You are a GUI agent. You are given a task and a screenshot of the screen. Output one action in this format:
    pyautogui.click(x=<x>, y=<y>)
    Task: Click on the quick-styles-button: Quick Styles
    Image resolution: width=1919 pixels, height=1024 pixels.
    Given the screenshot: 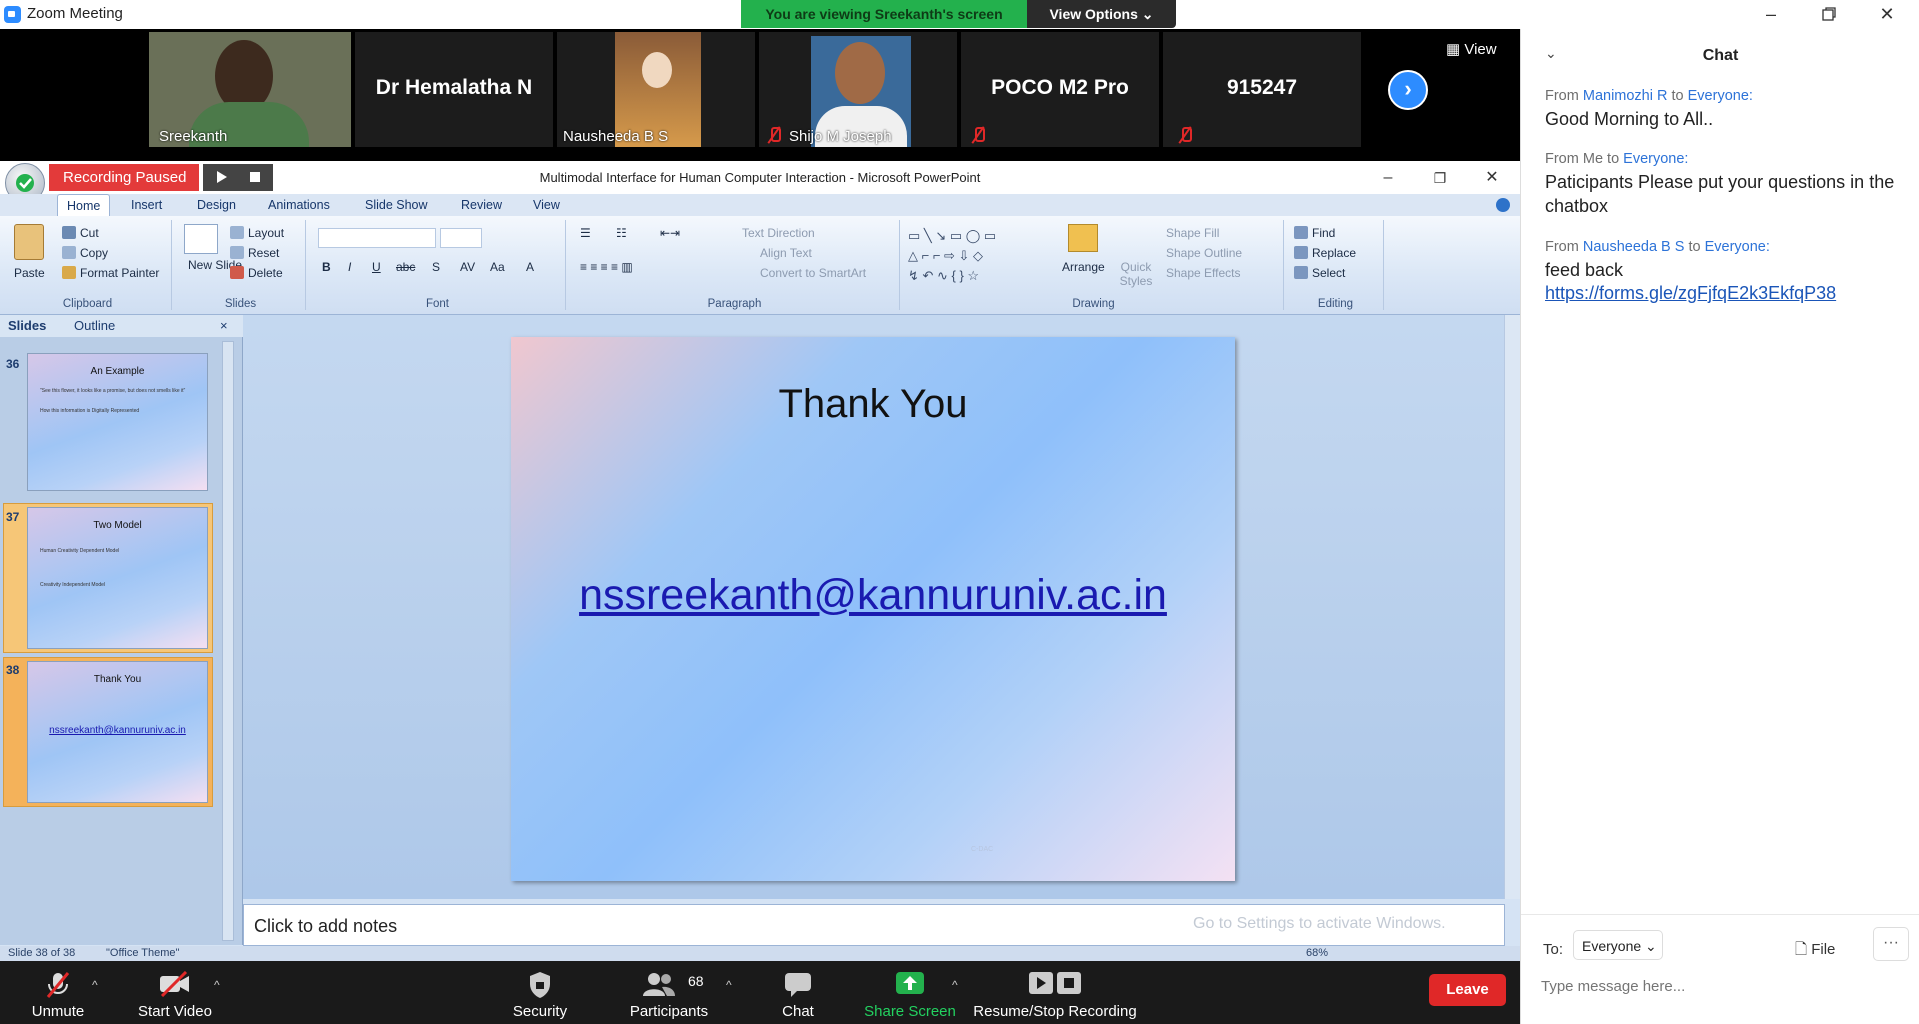 What is the action you would take?
    pyautogui.click(x=1136, y=274)
    